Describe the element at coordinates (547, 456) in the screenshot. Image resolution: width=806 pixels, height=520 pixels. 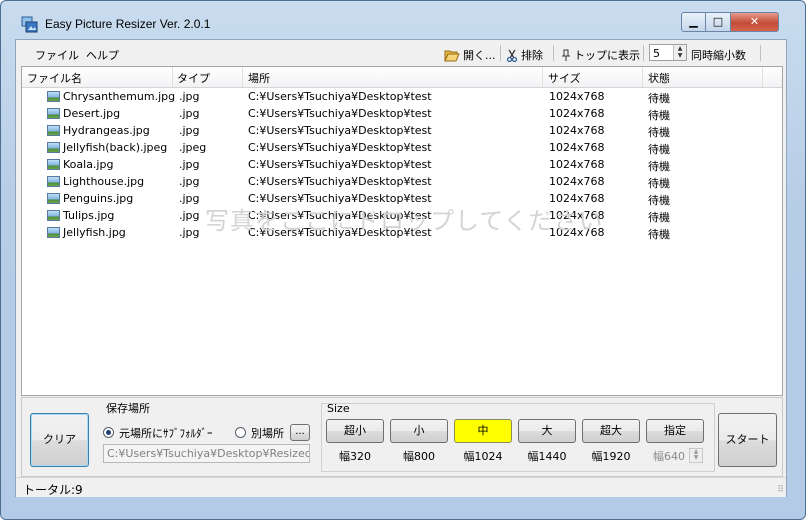
I see `size-large-width: 幅1440` at that location.